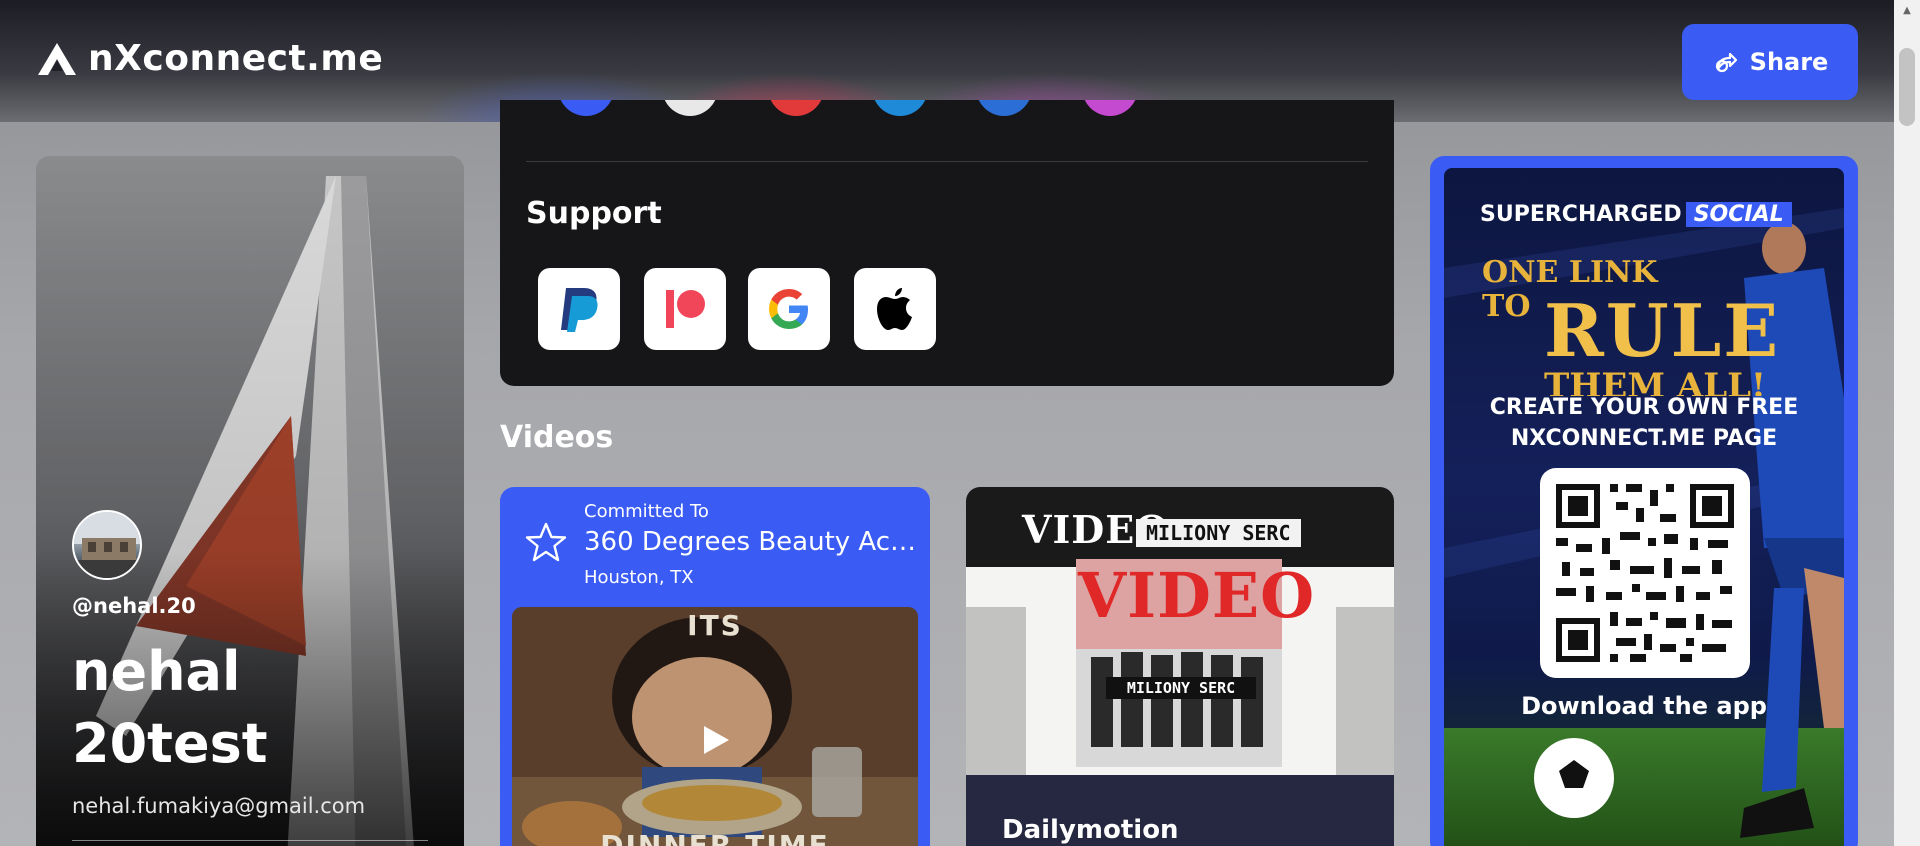 Image resolution: width=1920 pixels, height=846 pixels. What do you see at coordinates (1907, 87) in the screenshot?
I see `scroll-thumb` at bounding box center [1907, 87].